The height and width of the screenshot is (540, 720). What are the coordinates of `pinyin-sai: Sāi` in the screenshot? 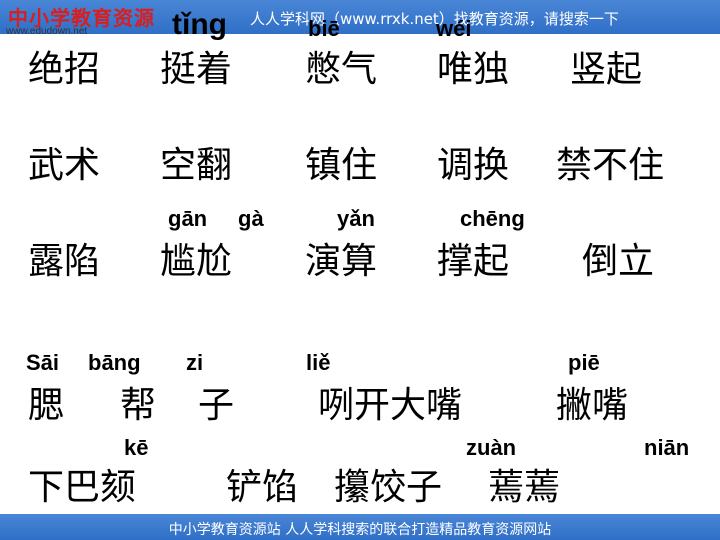 It's located at (43, 362).